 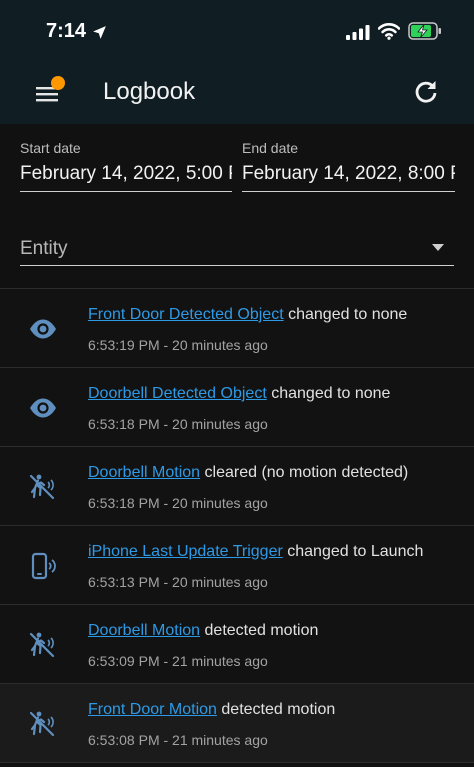 I want to click on page-title: Logbook, so click(x=149, y=91).